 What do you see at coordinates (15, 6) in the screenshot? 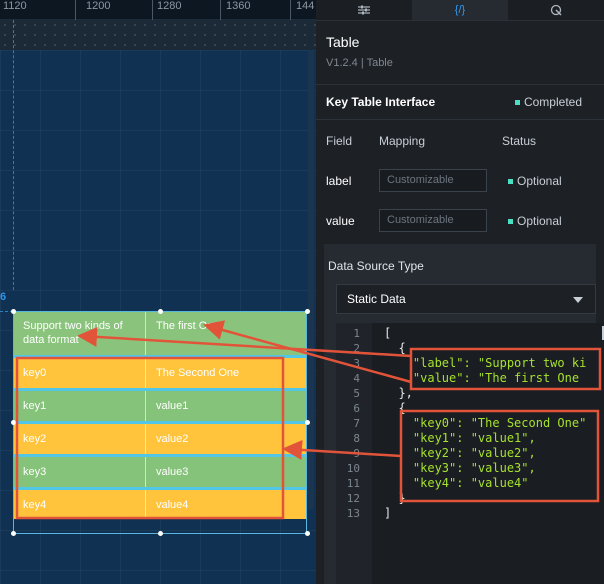
I see `ruler-label: 1120` at bounding box center [15, 6].